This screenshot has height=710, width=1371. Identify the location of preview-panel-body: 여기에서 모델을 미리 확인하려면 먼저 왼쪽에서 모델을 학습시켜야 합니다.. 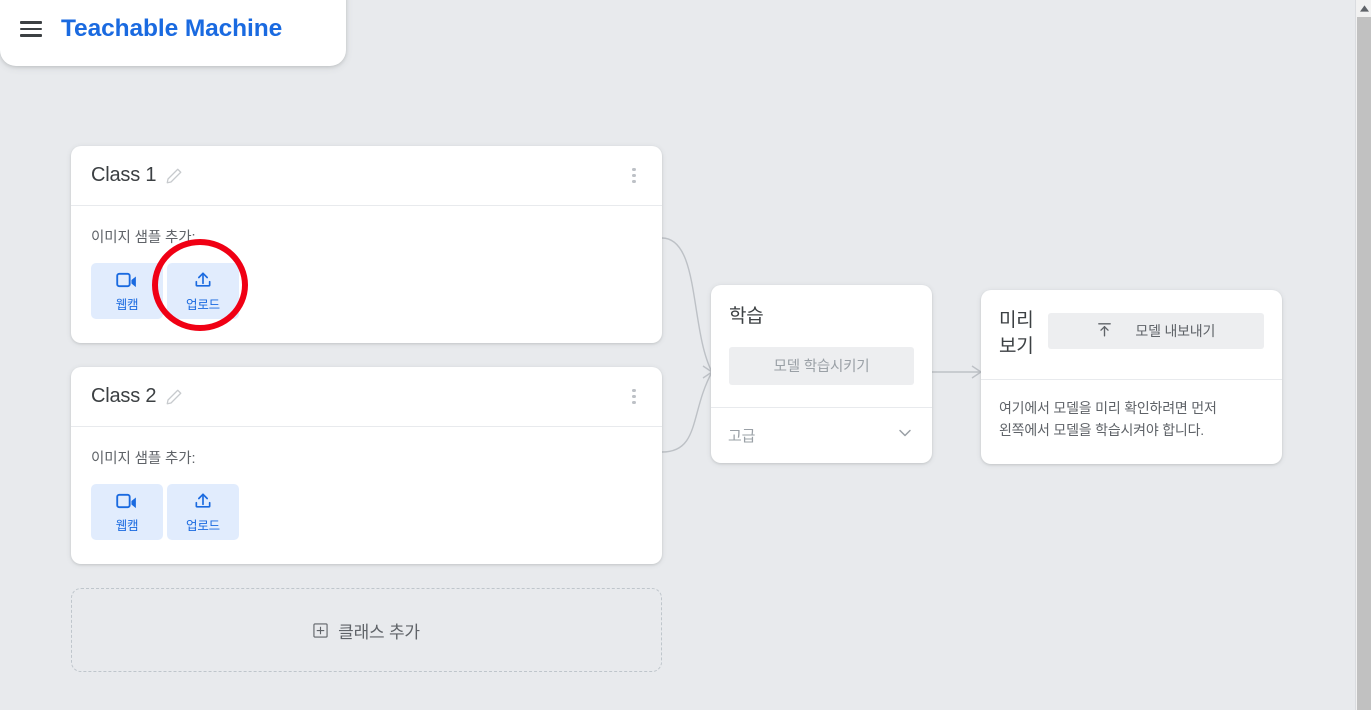
(1131, 421).